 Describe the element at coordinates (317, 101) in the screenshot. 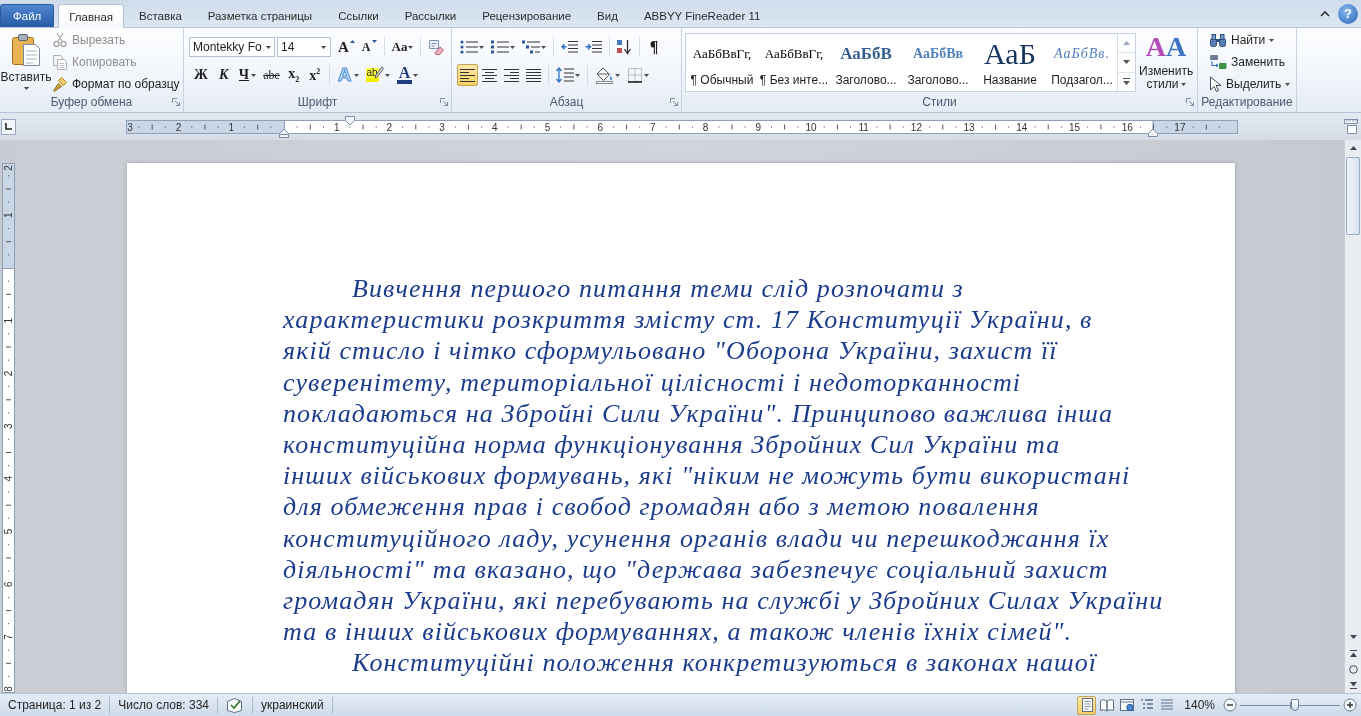

I see `group-label: Шрифт` at that location.